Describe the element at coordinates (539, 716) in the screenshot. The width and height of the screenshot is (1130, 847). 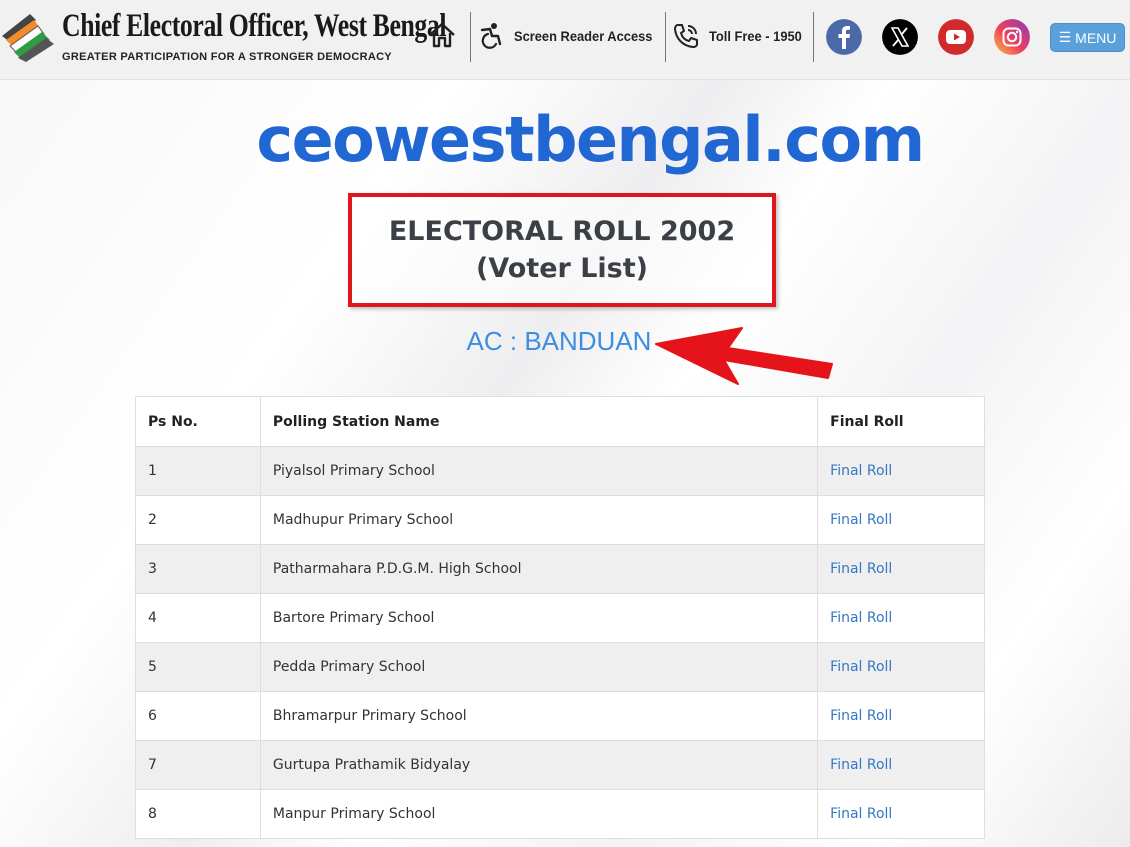
I see `polling-station-name: Bhramarpur Primary School` at that location.